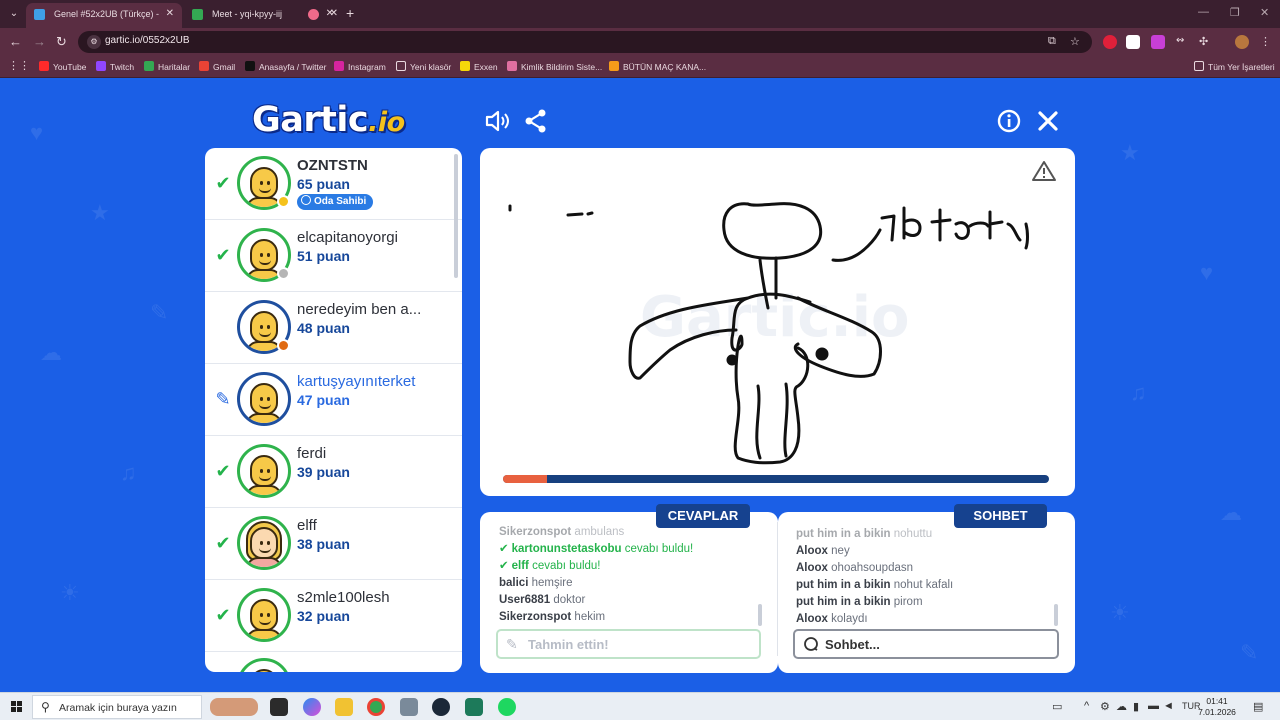 The width and height of the screenshot is (1280, 720). Describe the element at coordinates (14, 14) in the screenshot. I see `tab-search-button: ⌄` at that location.